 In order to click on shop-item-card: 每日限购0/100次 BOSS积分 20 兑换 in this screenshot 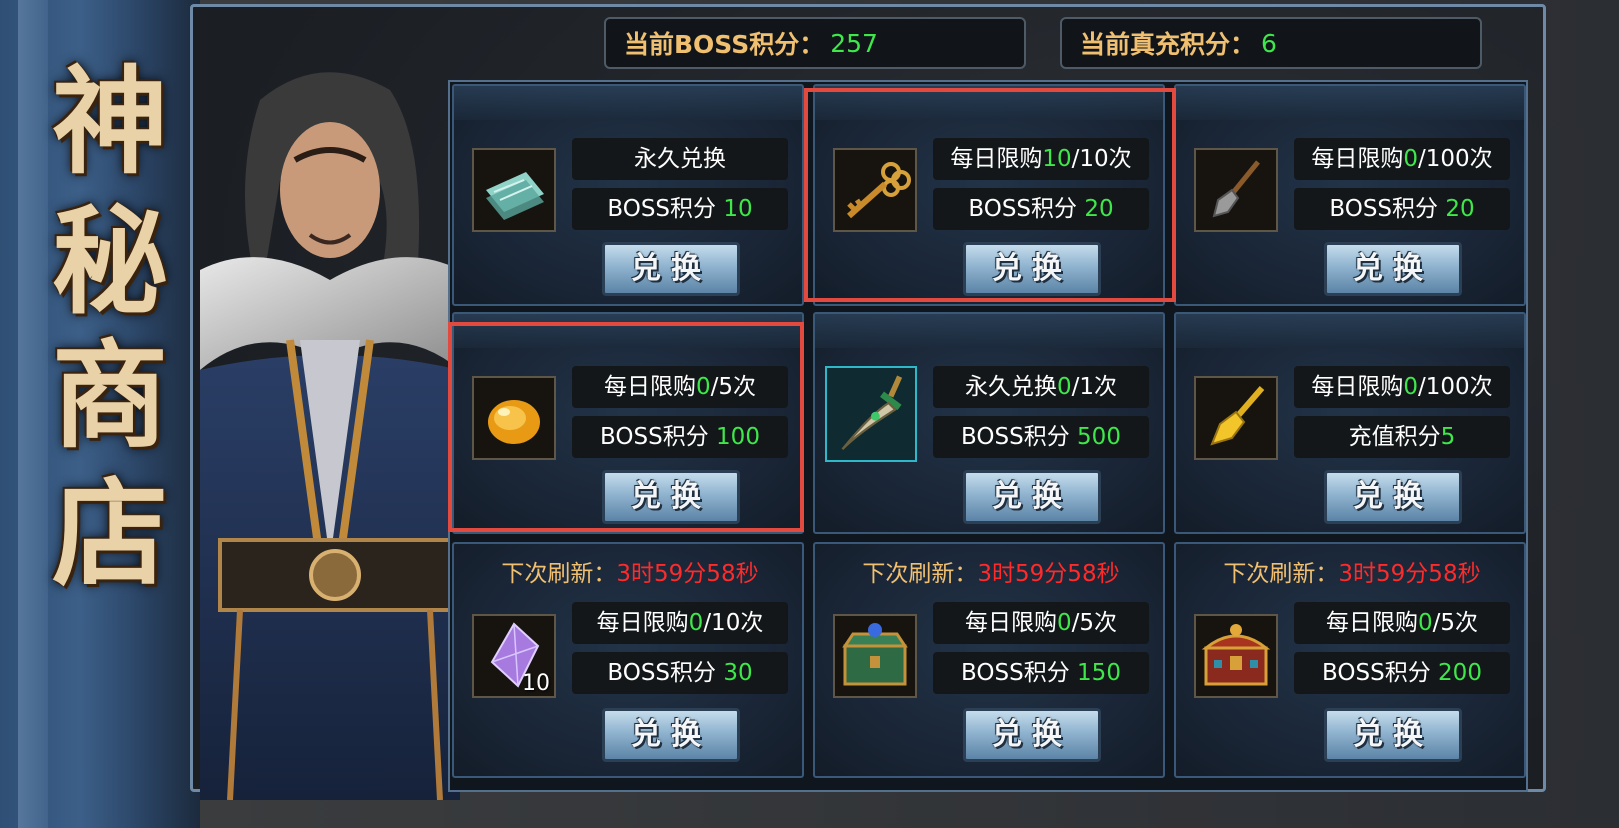, I will do `click(1350, 195)`.